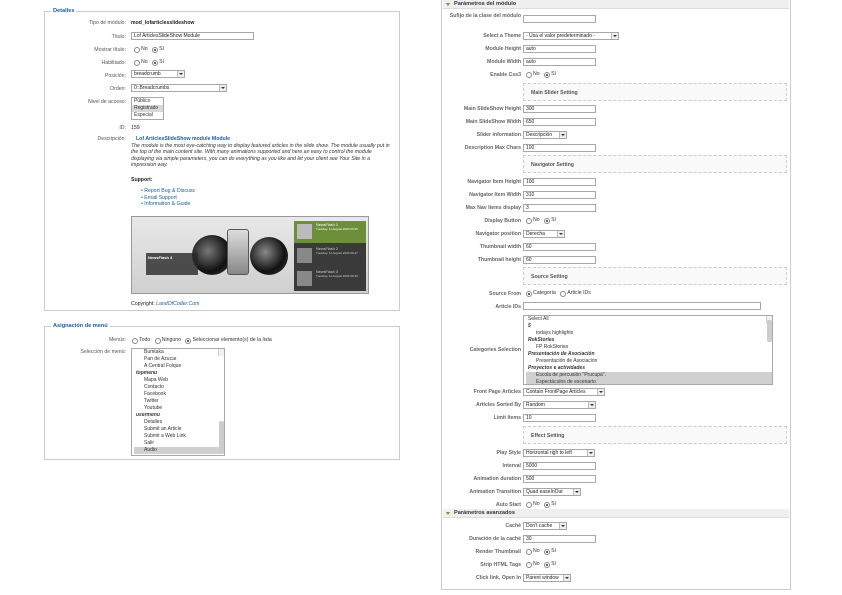  I want to click on menu-list-item: Contacto, so click(179, 387).